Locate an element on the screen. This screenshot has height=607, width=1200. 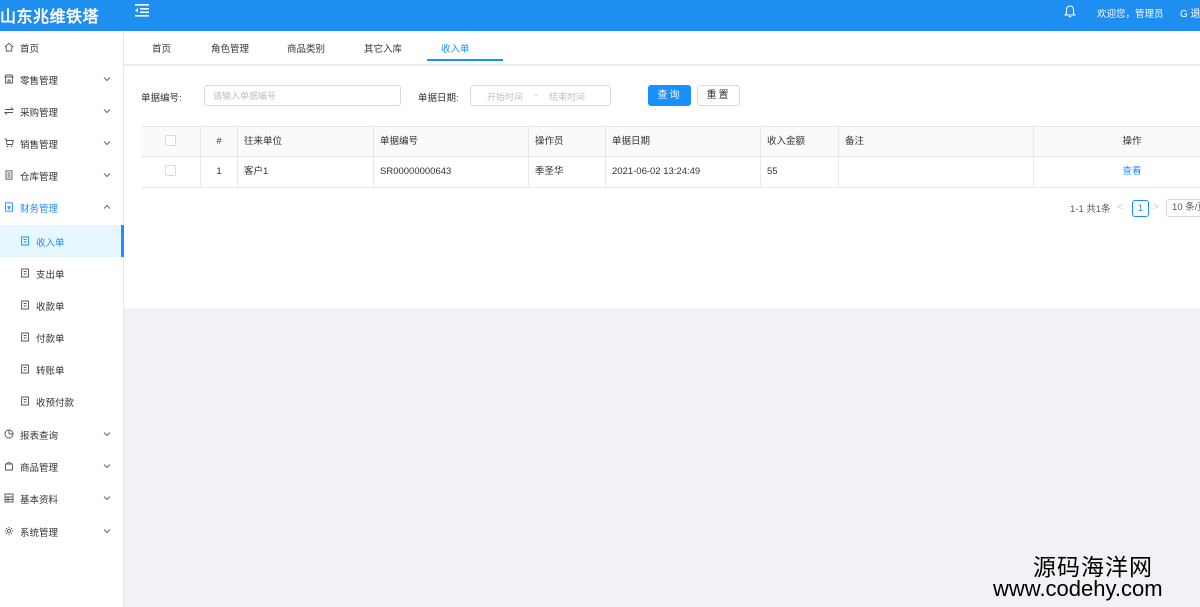
row-checkbox is located at coordinates (170, 170).